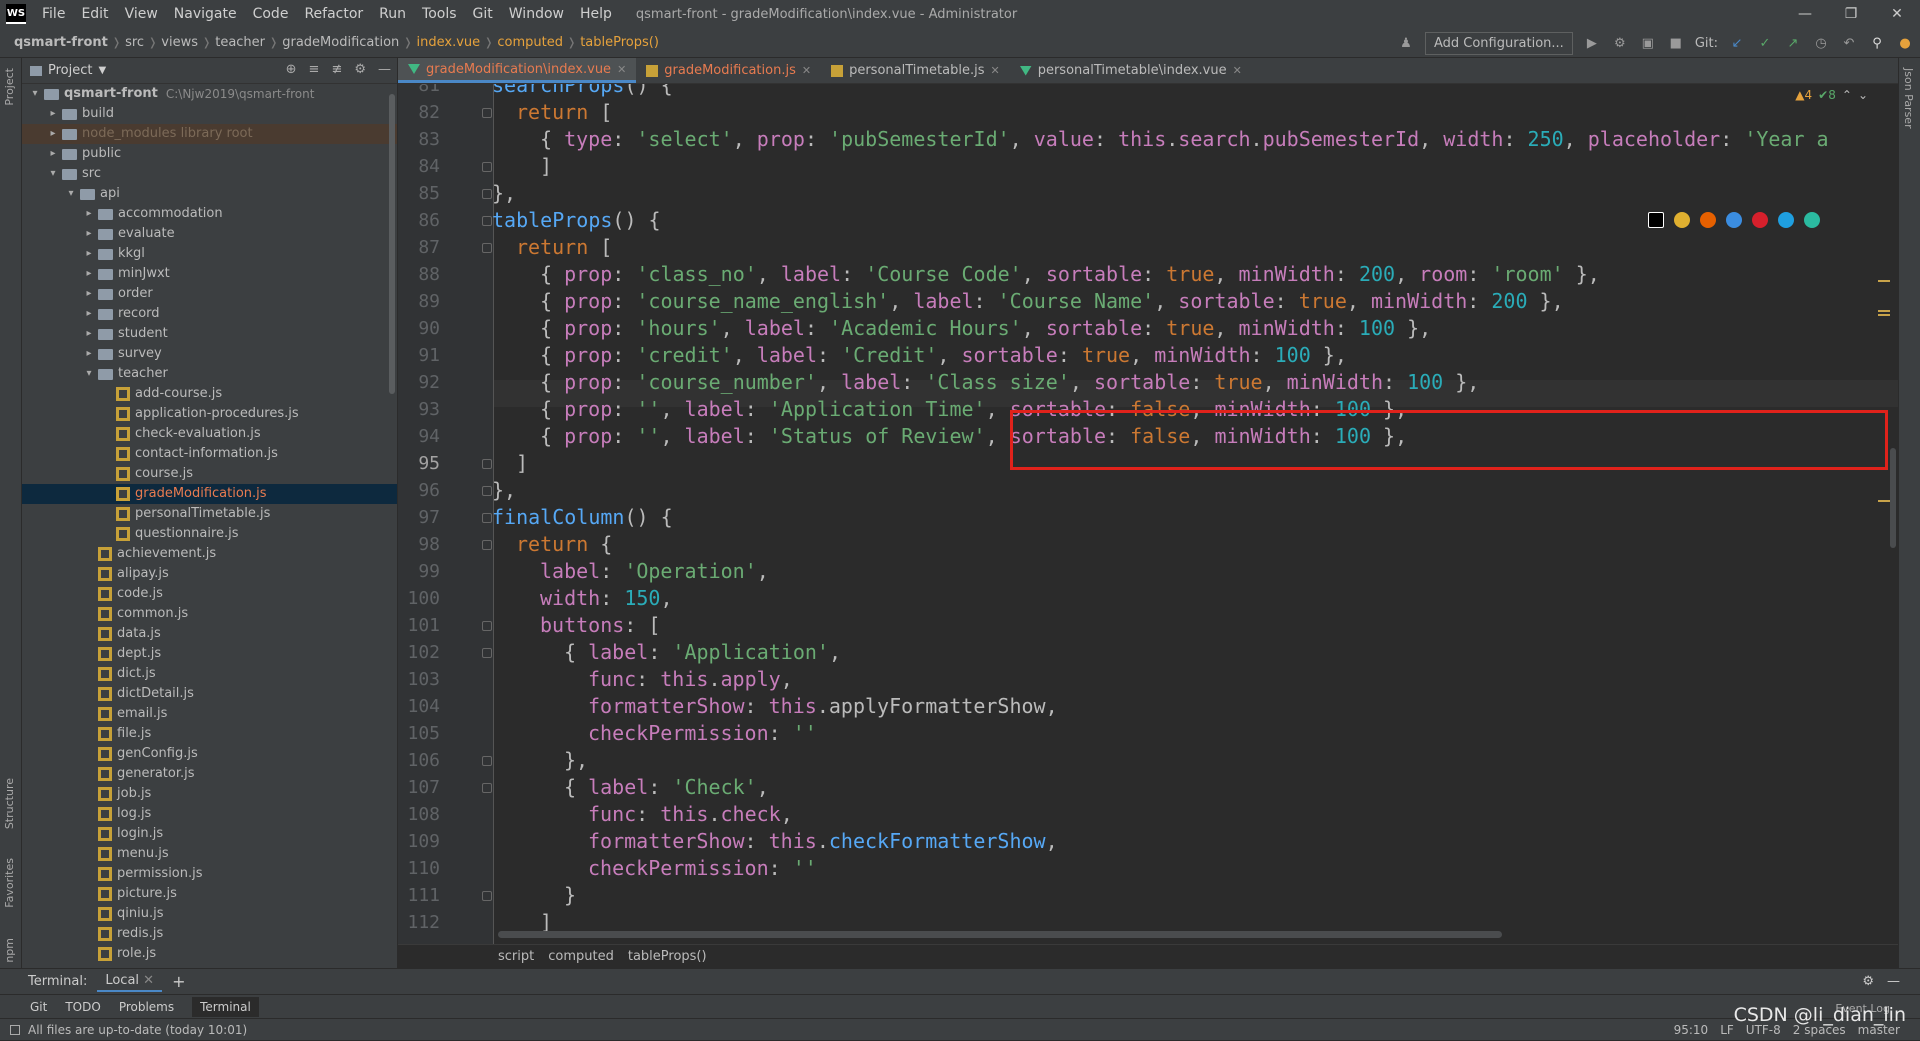 This screenshot has height=1041, width=1920. What do you see at coordinates (483, 14) in the screenshot?
I see `menu-git: Git` at bounding box center [483, 14].